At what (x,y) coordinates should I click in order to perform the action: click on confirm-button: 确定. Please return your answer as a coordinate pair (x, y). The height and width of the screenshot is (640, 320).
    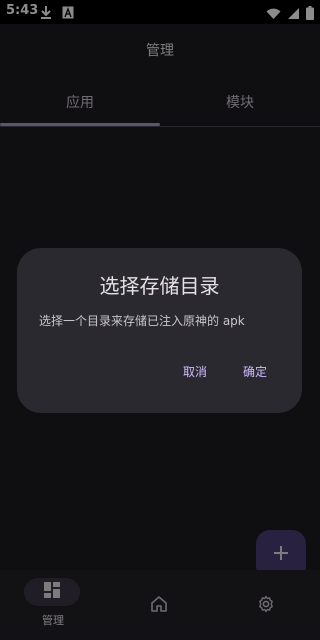
    Looking at the image, I should click on (255, 372).